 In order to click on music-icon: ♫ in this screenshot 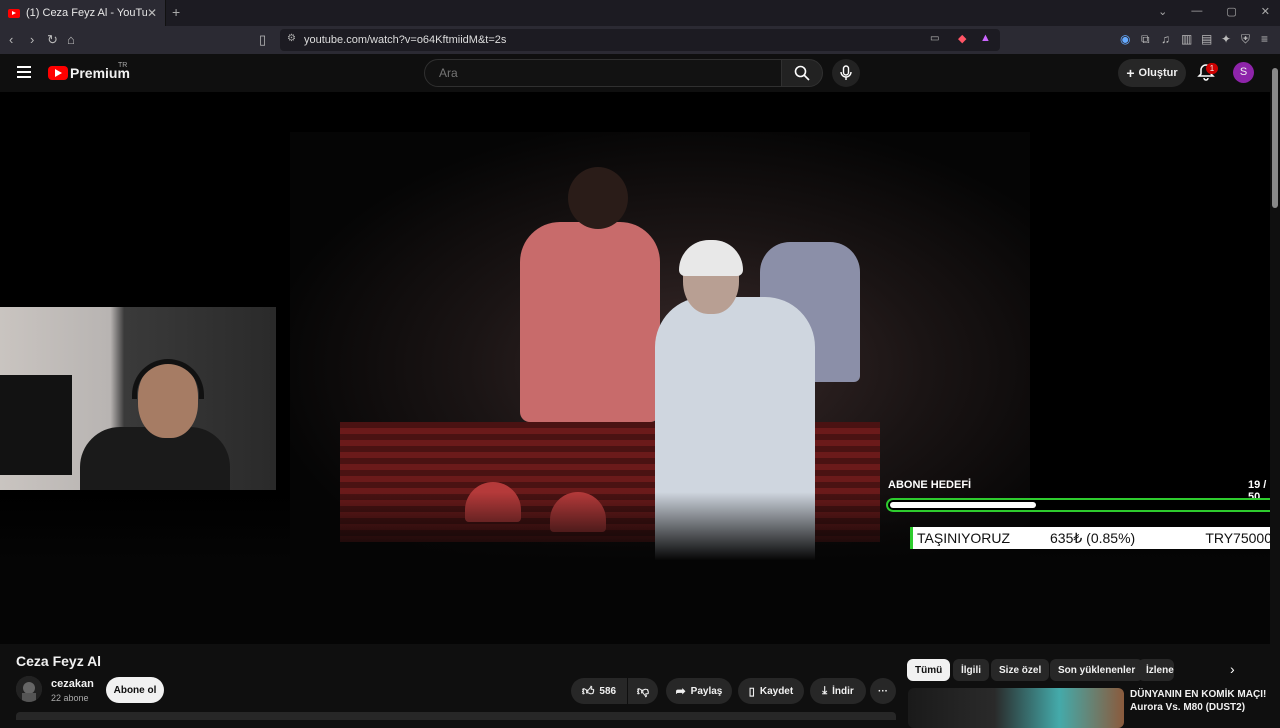, I will do `click(1165, 39)`.